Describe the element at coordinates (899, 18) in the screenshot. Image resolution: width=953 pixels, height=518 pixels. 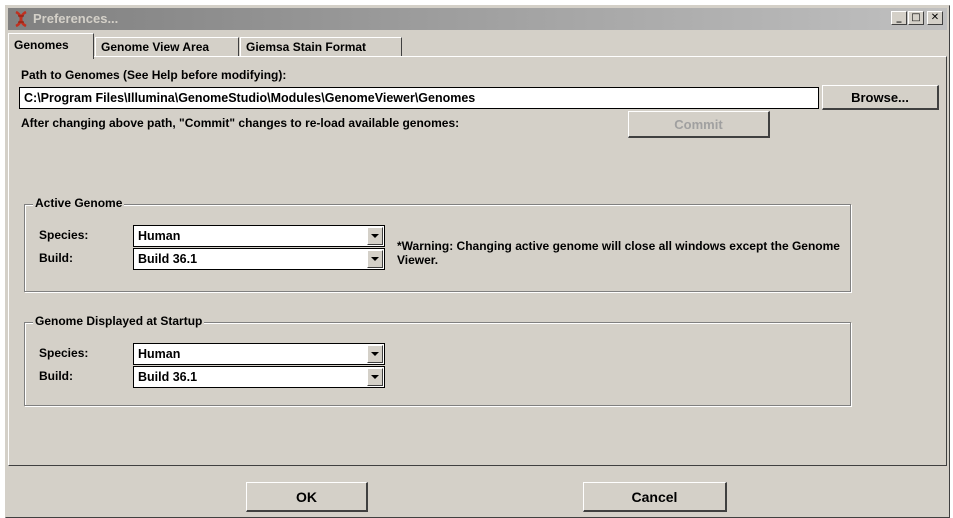
I see `minimize-button: _` at that location.